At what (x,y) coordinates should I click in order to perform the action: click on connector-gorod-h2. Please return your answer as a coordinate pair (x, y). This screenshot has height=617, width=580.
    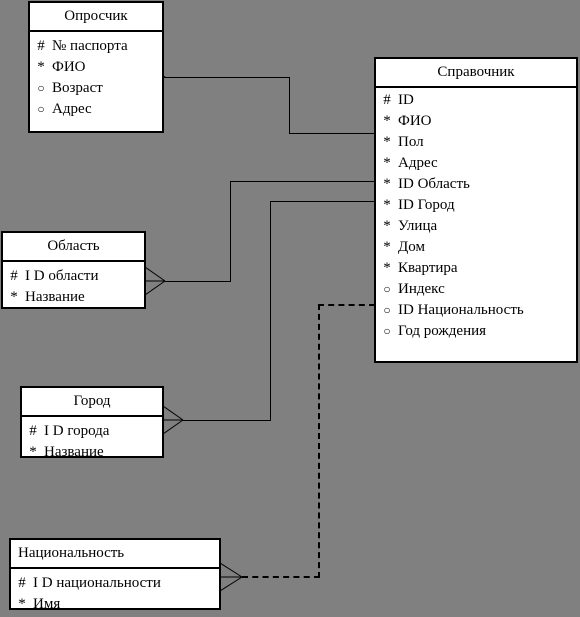
    Looking at the image, I should click on (322, 201).